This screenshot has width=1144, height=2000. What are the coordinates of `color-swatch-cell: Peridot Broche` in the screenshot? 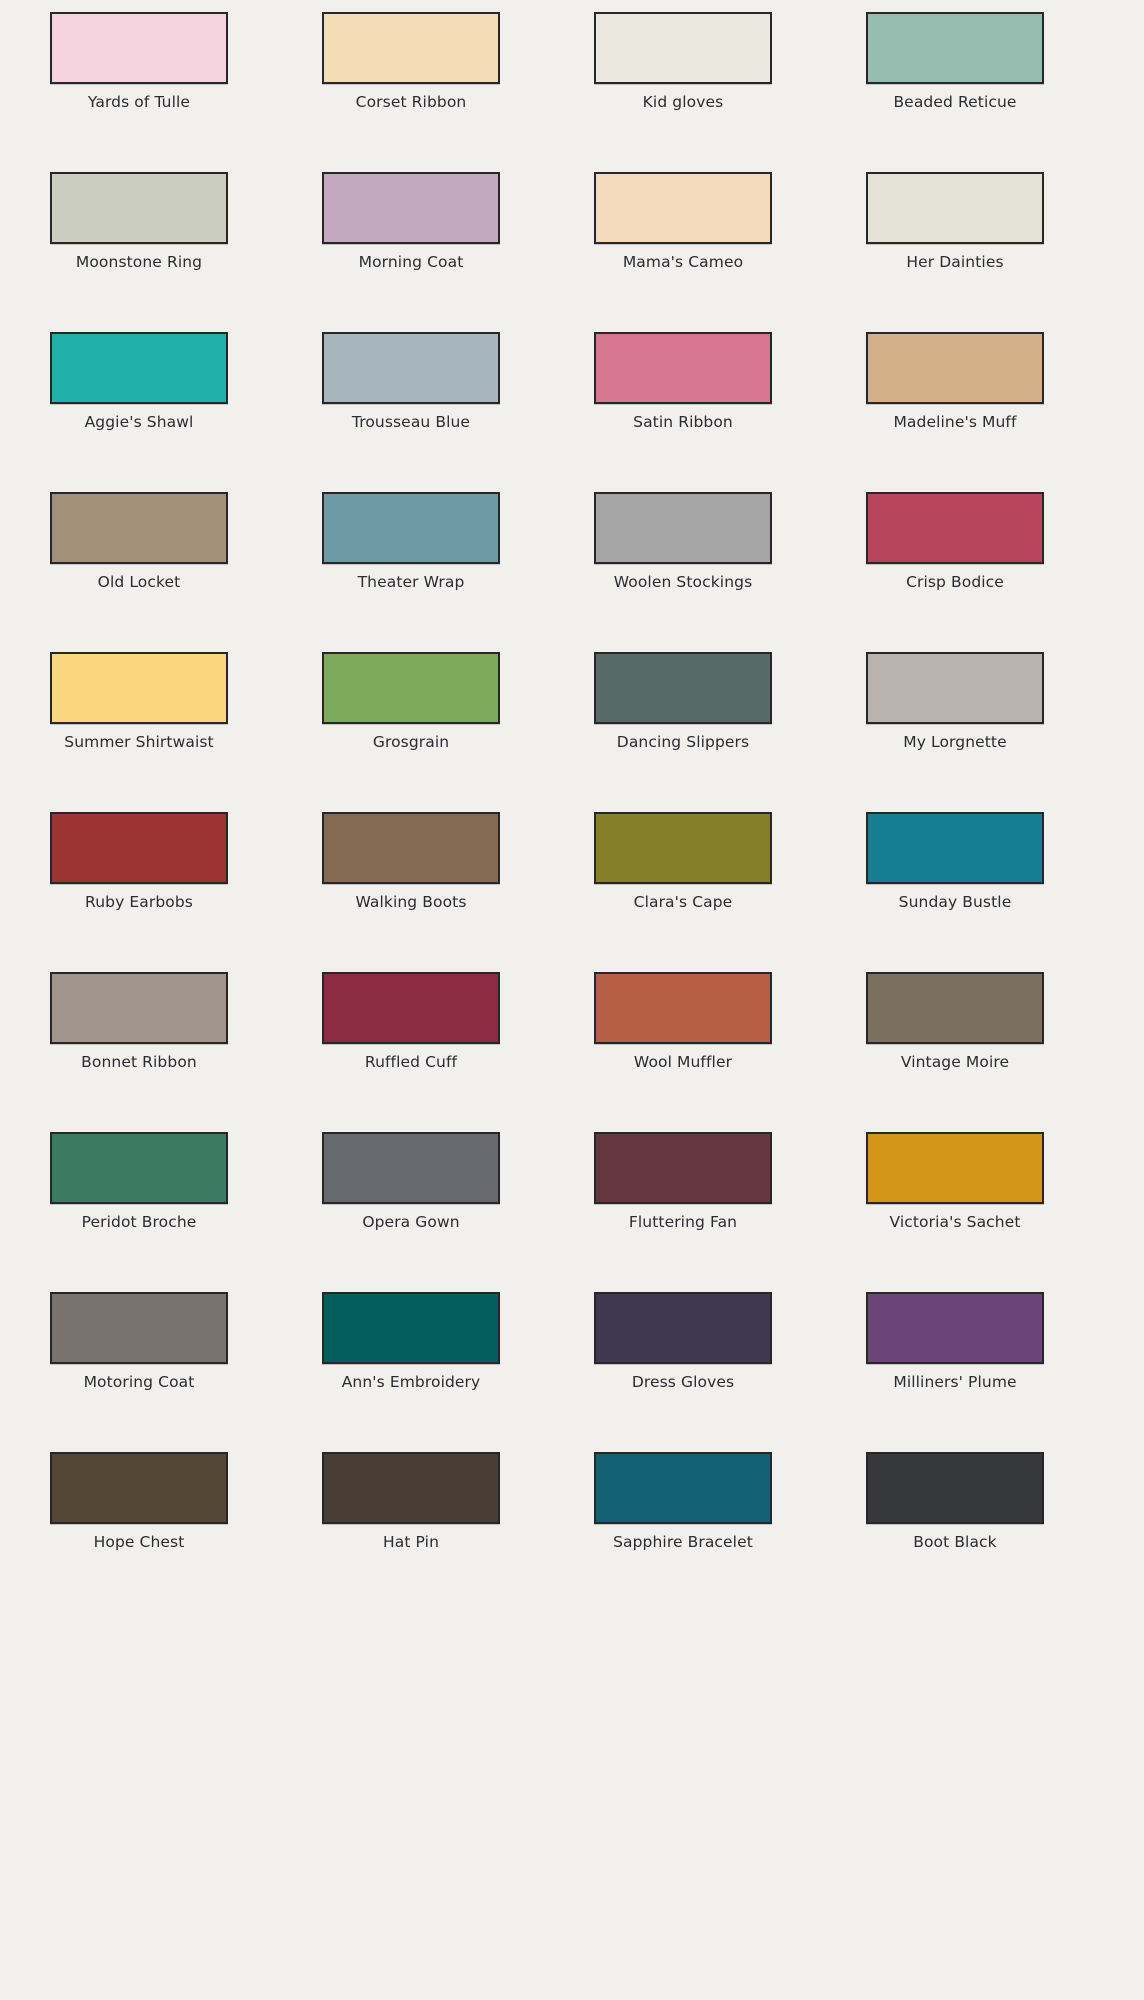 It's located at (139, 1188).